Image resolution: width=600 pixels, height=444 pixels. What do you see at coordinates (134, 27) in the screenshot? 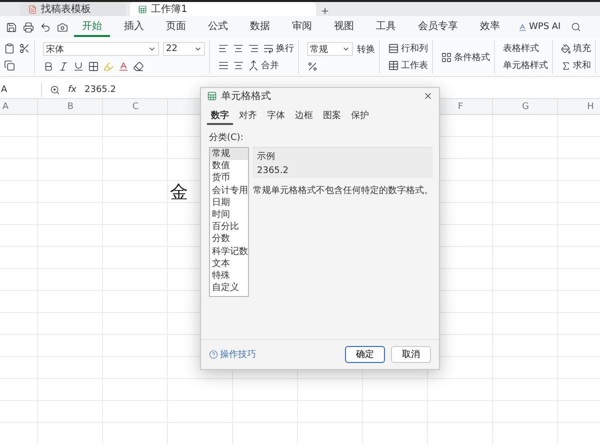
I see `menu-tab: 插入` at bounding box center [134, 27].